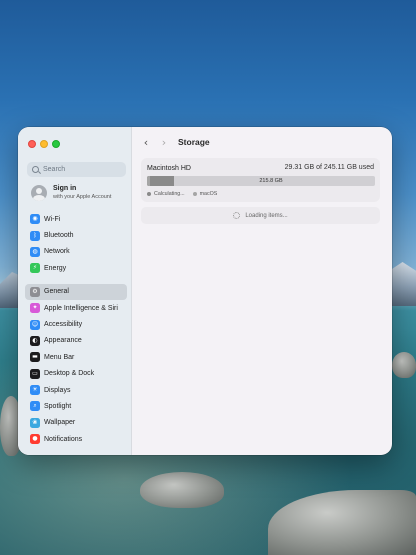 Image resolution: width=416 pixels, height=555 pixels. What do you see at coordinates (82, 197) in the screenshot?
I see `account-subtitle: with your Apple Account` at bounding box center [82, 197].